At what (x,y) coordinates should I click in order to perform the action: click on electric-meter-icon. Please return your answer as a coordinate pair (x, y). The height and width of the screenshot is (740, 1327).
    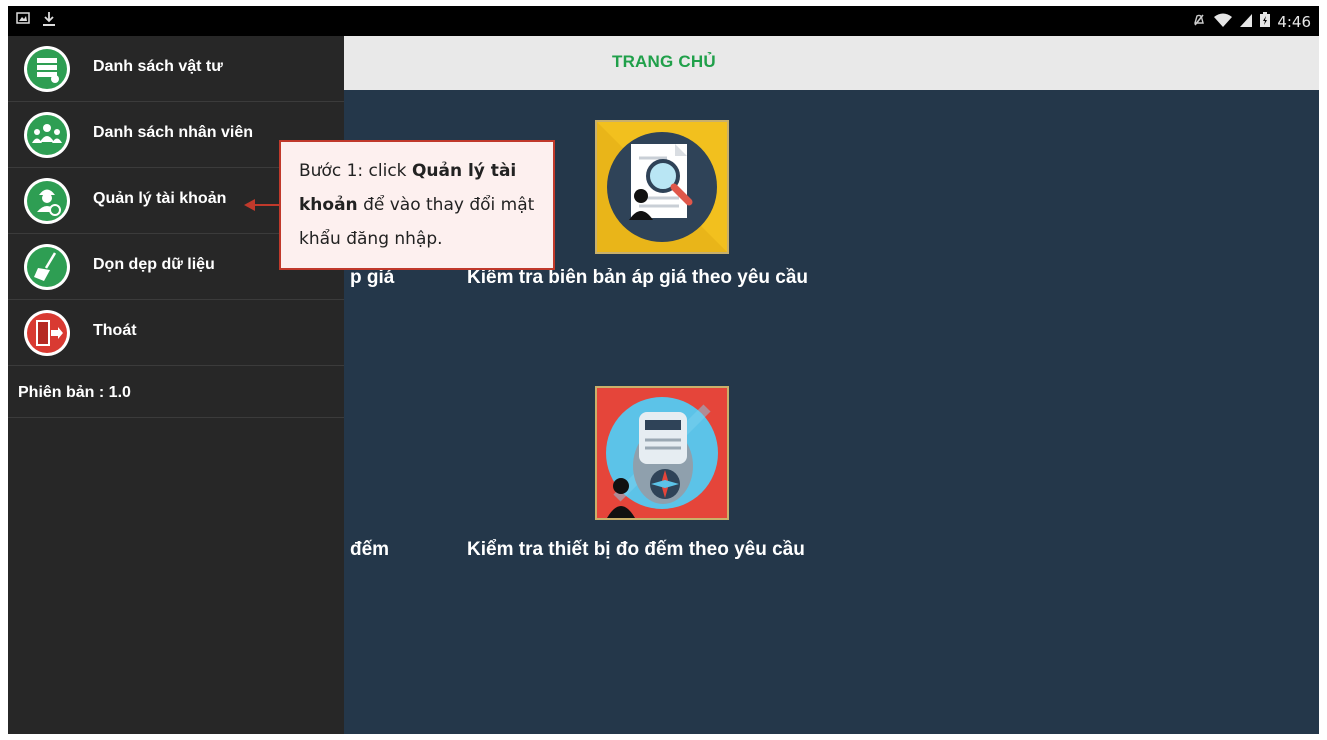
    Looking at the image, I should click on (662, 453).